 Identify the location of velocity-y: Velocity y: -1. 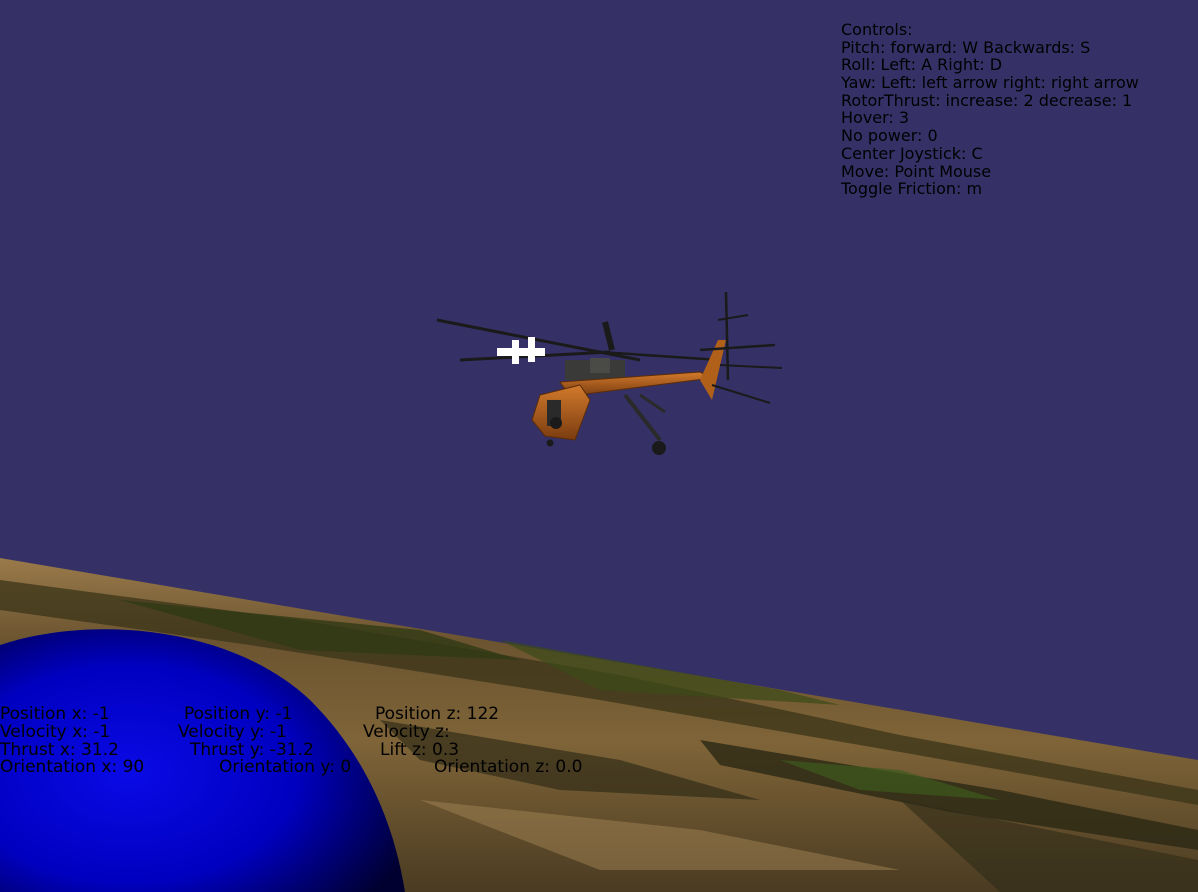
(232, 731).